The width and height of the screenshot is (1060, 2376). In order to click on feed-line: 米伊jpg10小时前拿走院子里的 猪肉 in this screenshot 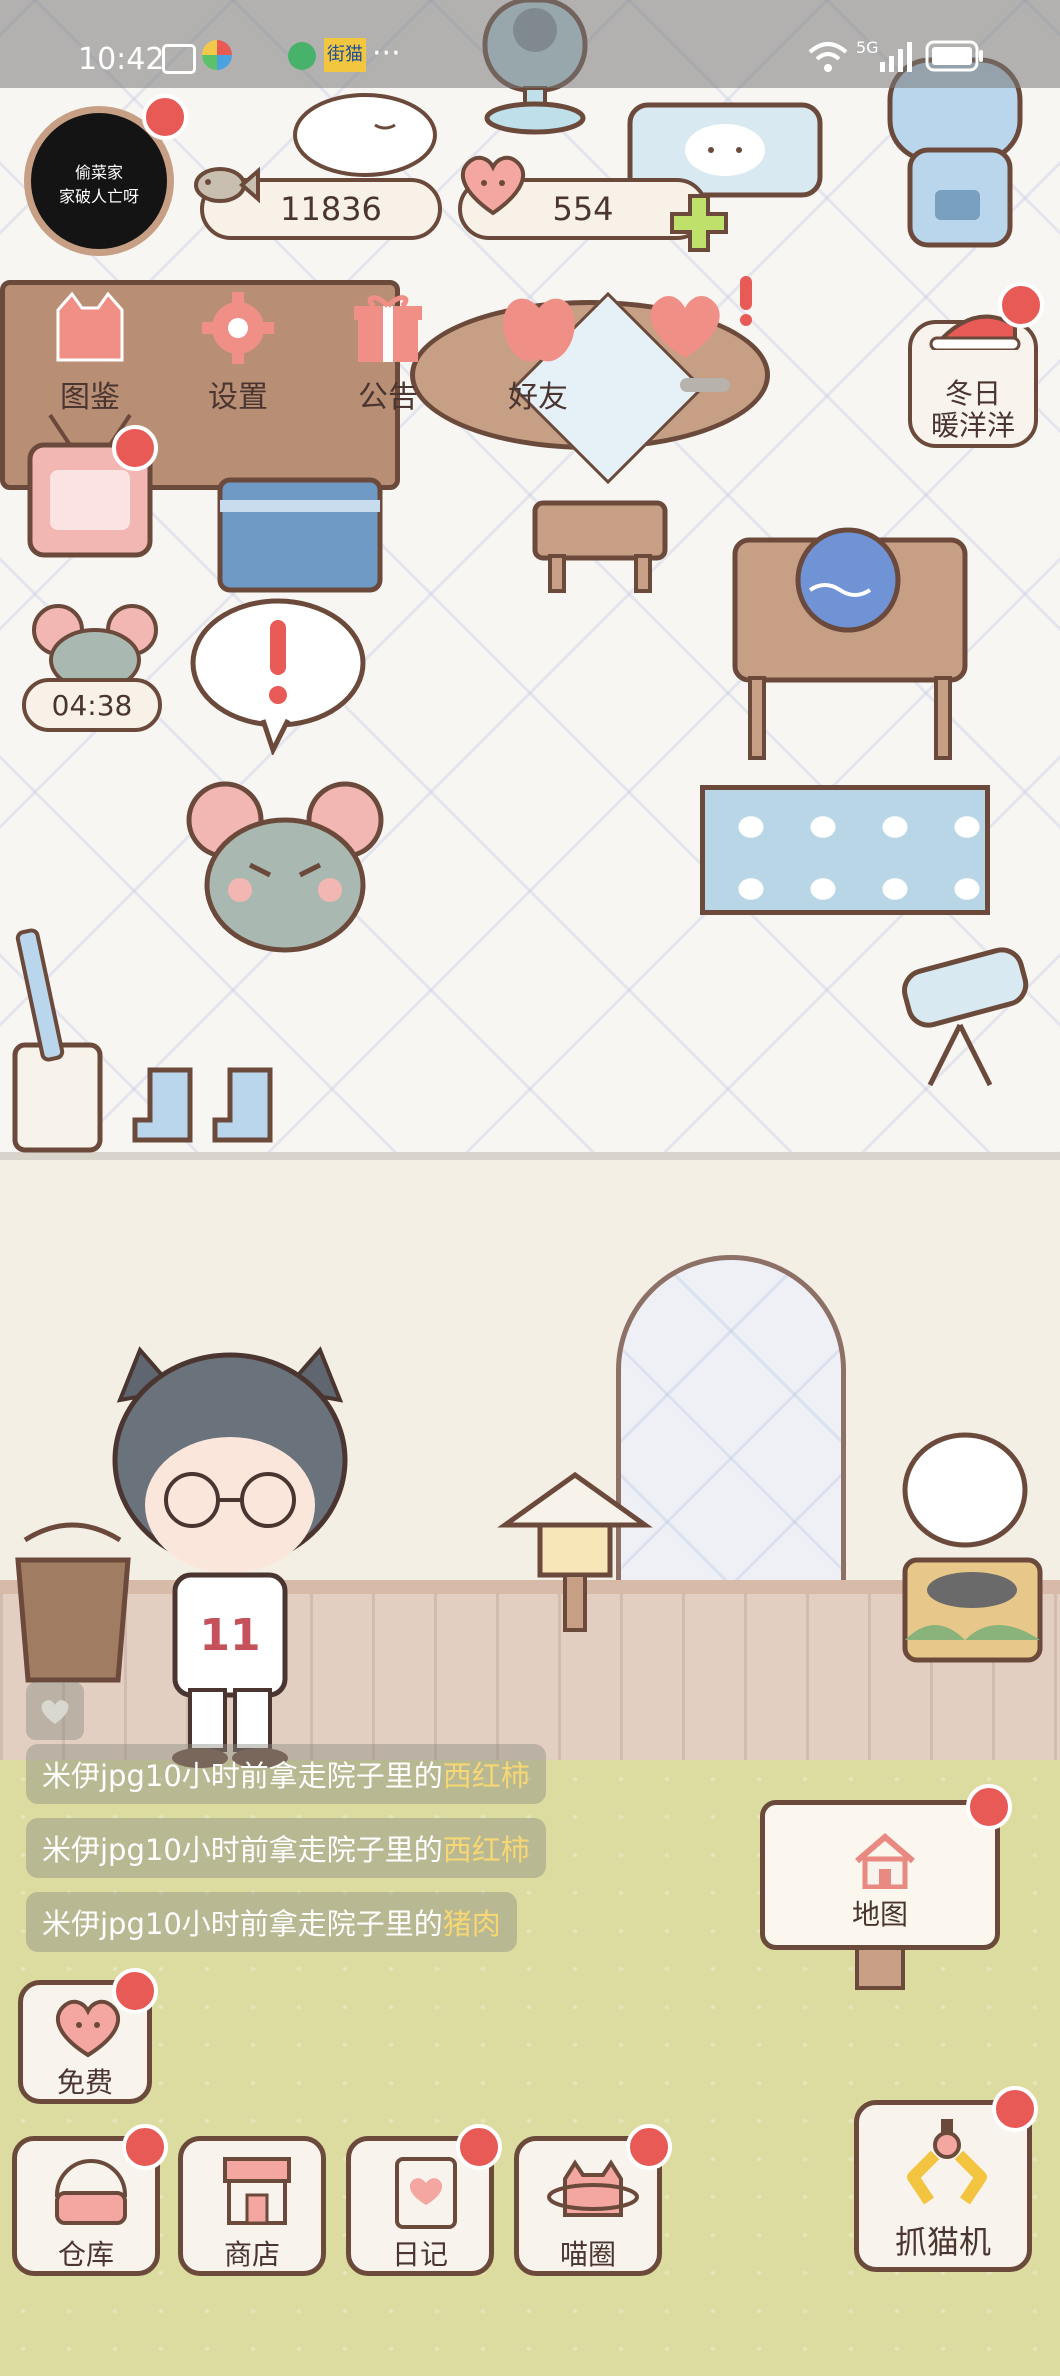, I will do `click(271, 1922)`.